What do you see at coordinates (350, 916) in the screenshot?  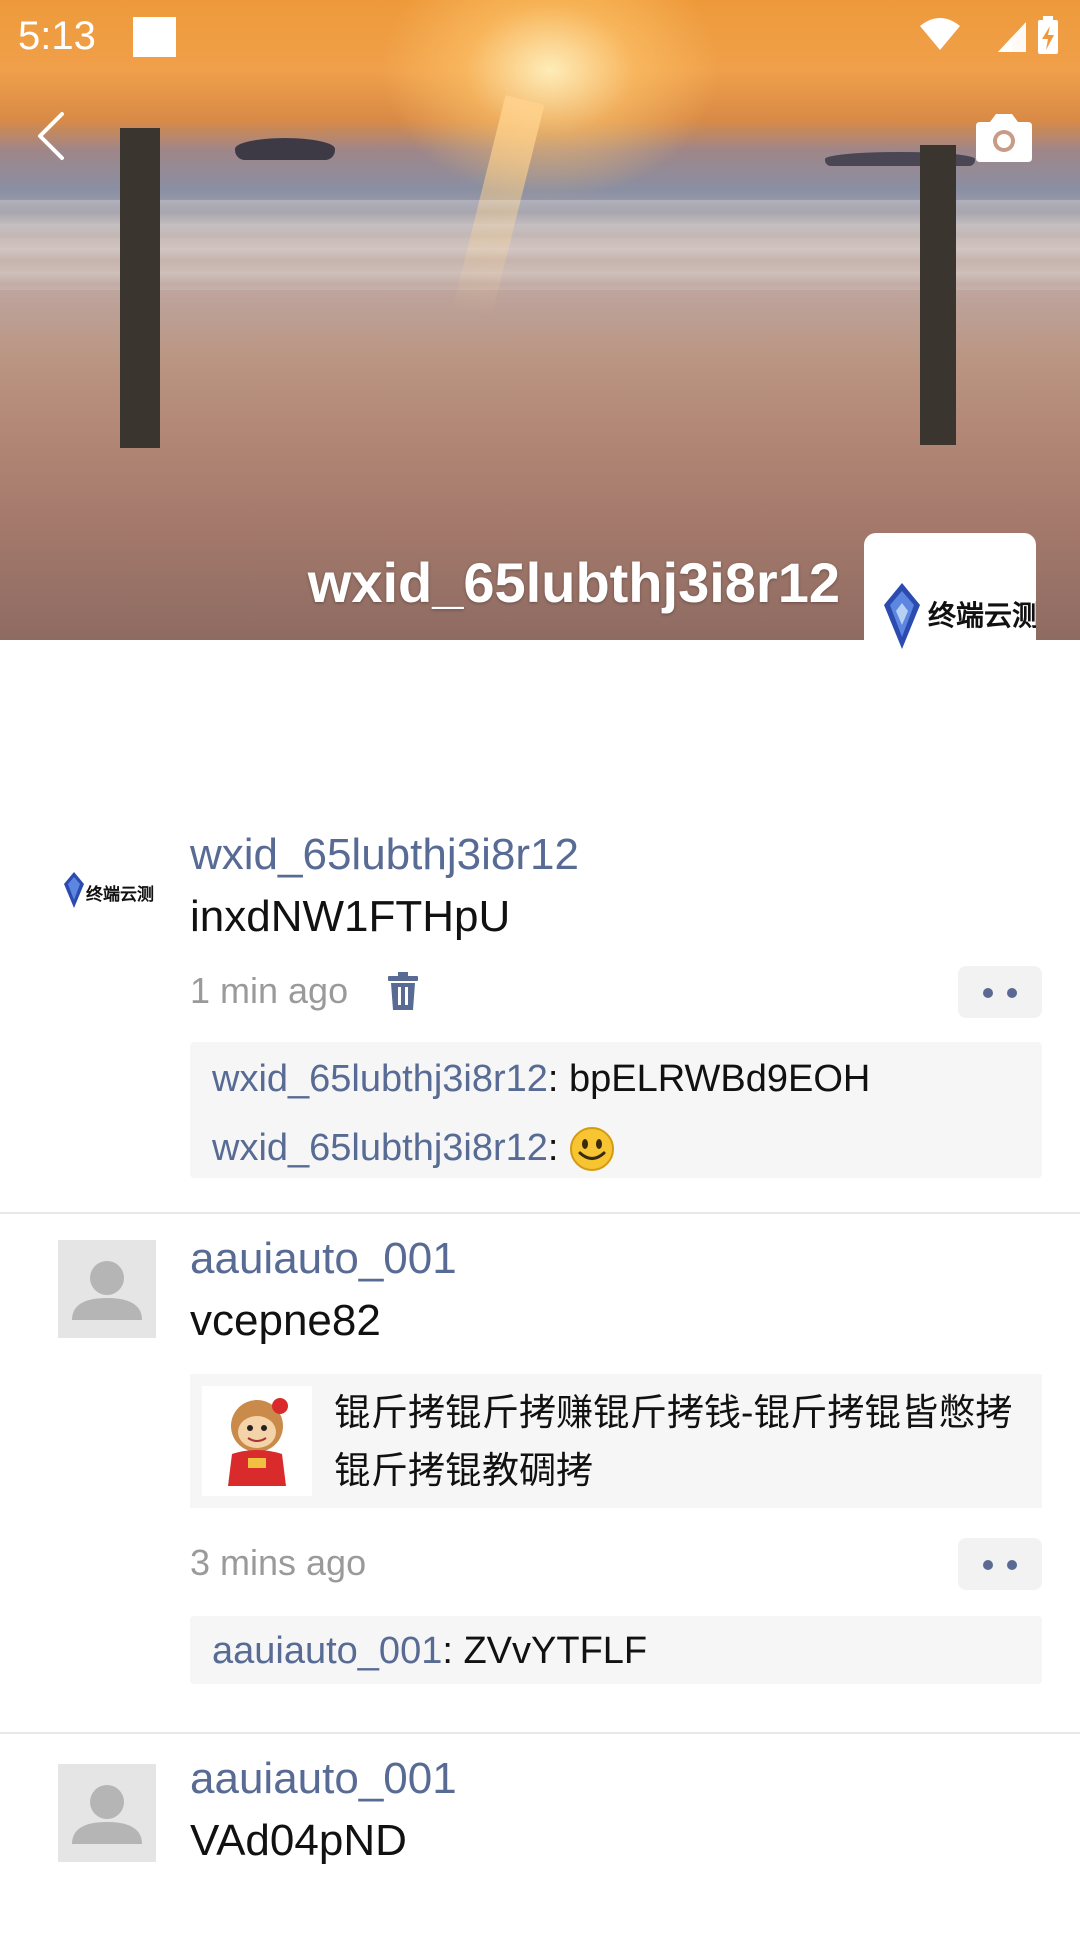 I see `post-text: inxdNW1FTHpU` at bounding box center [350, 916].